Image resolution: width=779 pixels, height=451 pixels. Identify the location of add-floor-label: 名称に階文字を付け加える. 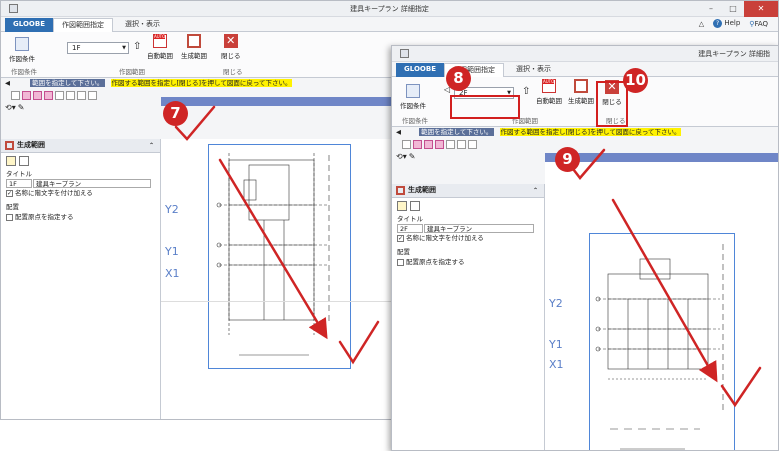
(54, 193).